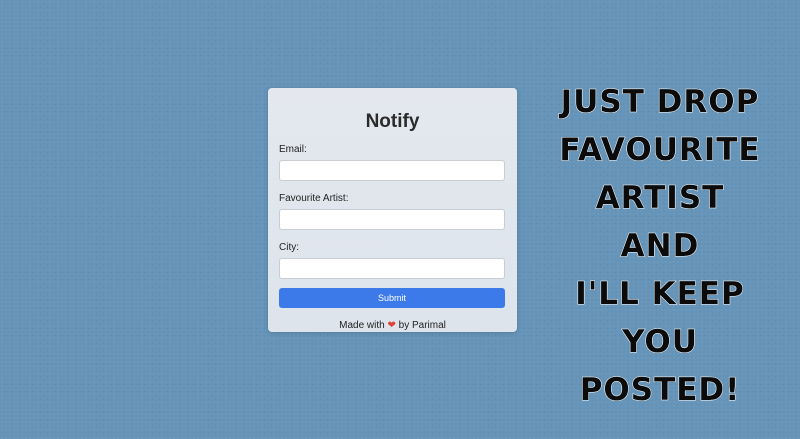  Describe the element at coordinates (660, 342) in the screenshot. I see `promo-line: YOU` at that location.